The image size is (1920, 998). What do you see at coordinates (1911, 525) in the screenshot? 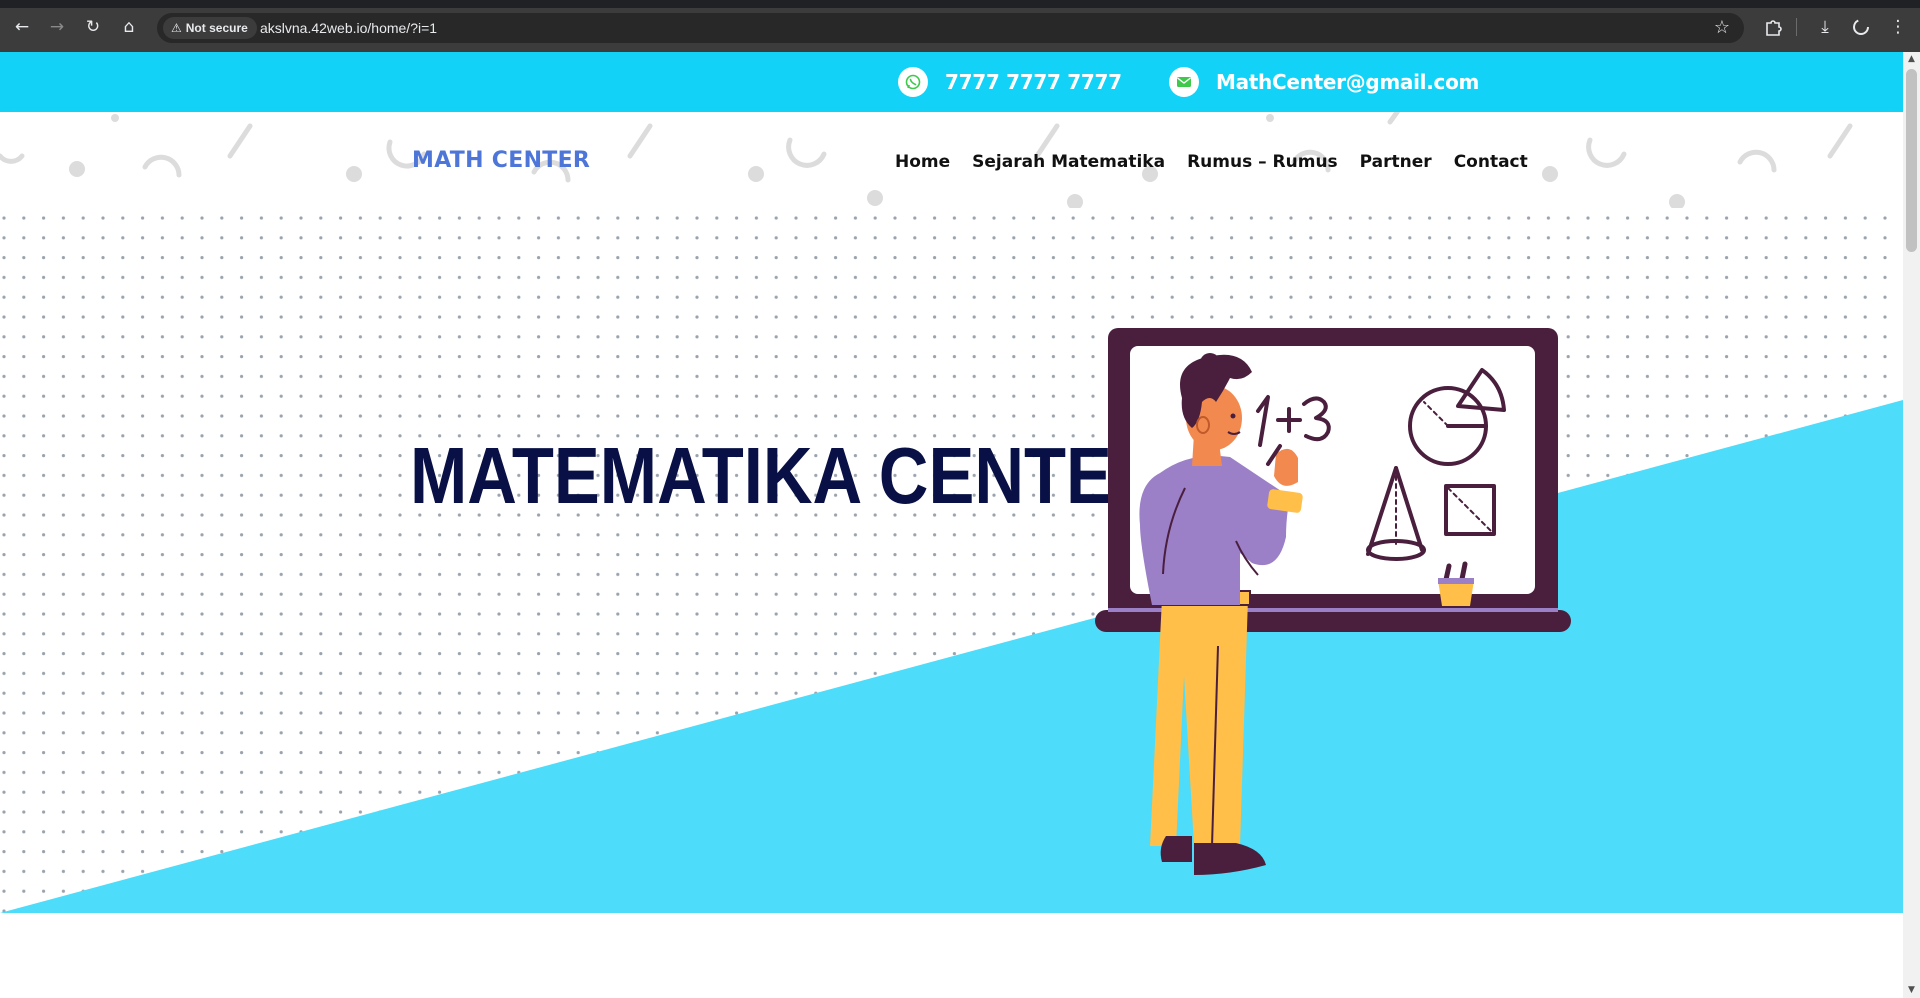
I see `page-scrollbar: ▲ ▼` at bounding box center [1911, 525].